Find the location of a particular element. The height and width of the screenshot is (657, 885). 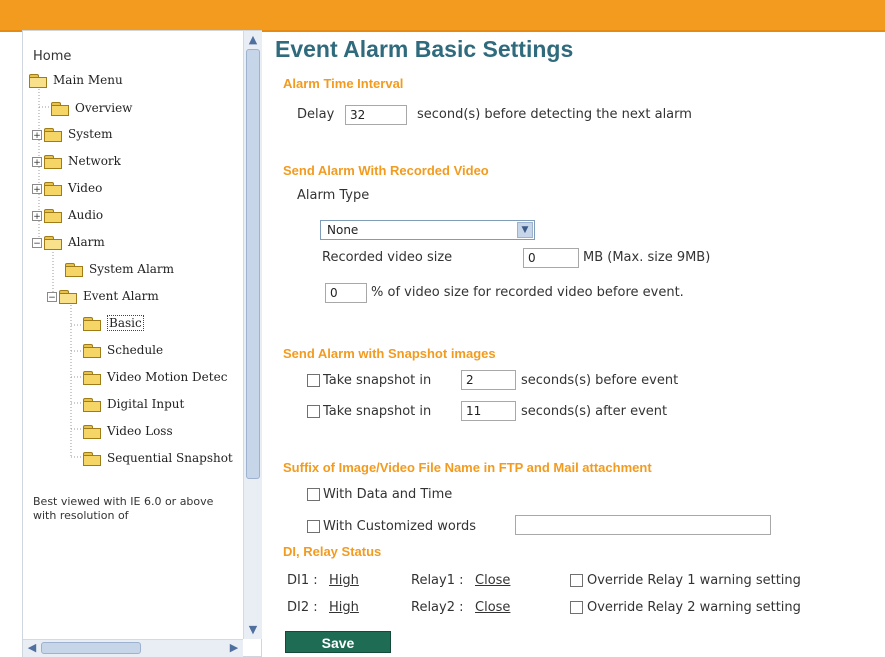

delay-input: 32 is located at coordinates (376, 115).